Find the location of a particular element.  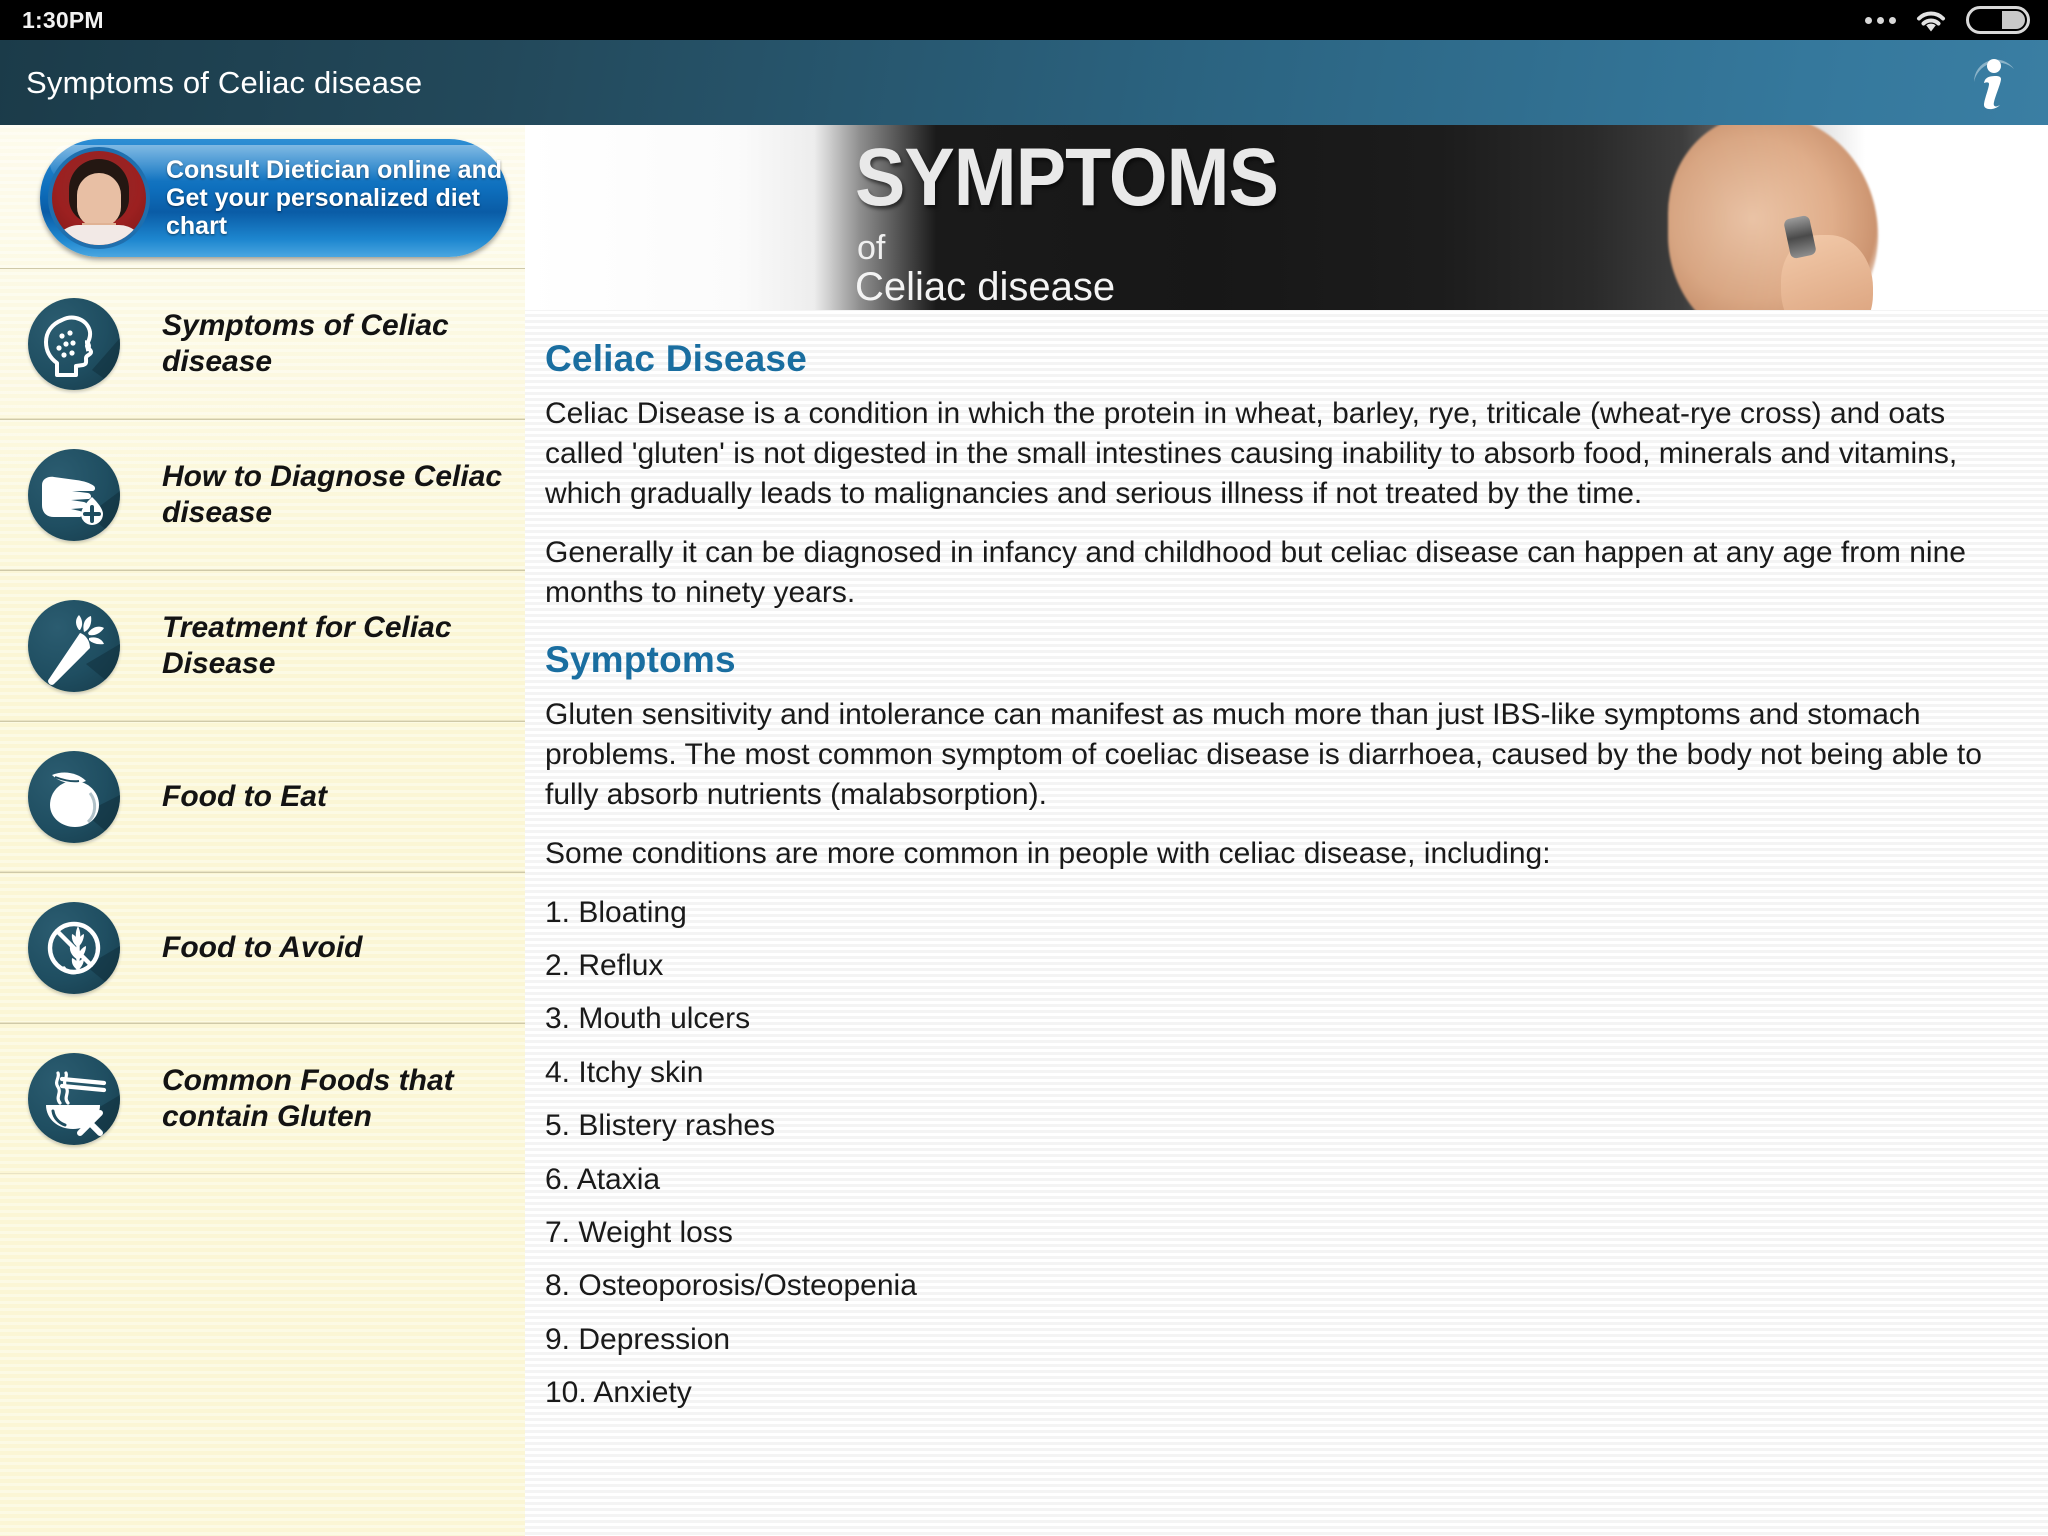

promo-line-2: Get your personalized diet chart is located at coordinates (323, 212).